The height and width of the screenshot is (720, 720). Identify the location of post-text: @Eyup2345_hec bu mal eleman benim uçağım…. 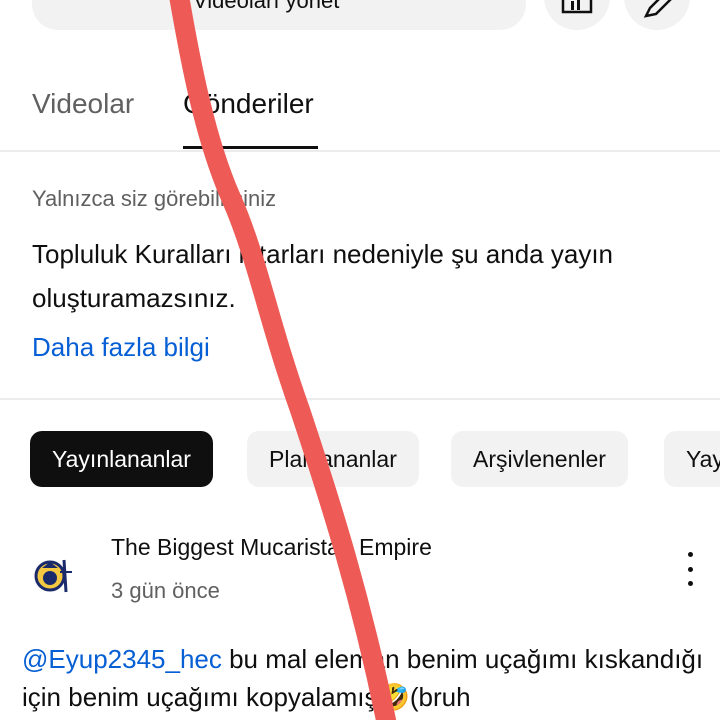
(367, 678).